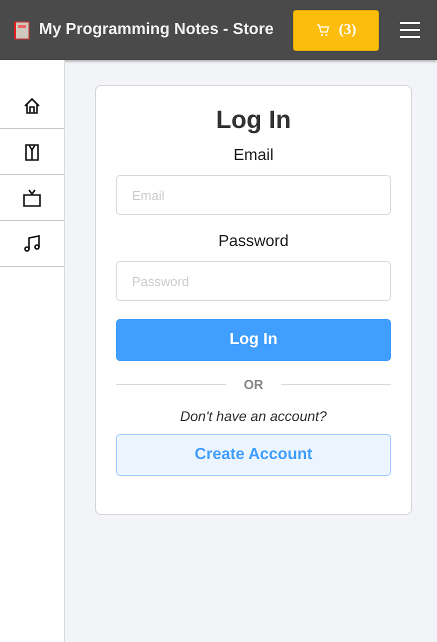  Describe the element at coordinates (32, 198) in the screenshot. I see `tv-icon` at that location.